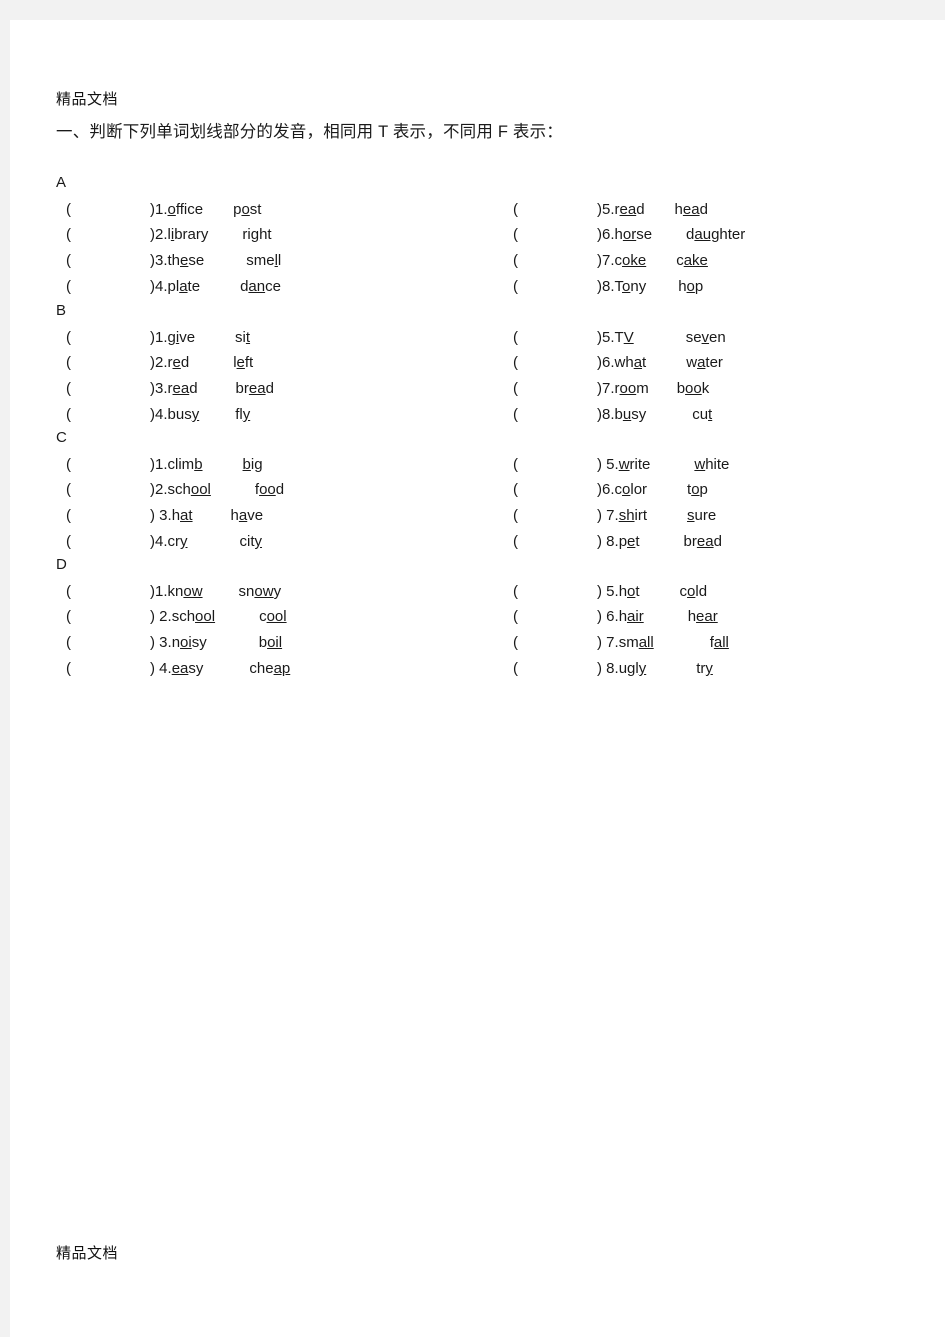  What do you see at coordinates (183, 414) in the screenshot?
I see `word-one: busy` at bounding box center [183, 414].